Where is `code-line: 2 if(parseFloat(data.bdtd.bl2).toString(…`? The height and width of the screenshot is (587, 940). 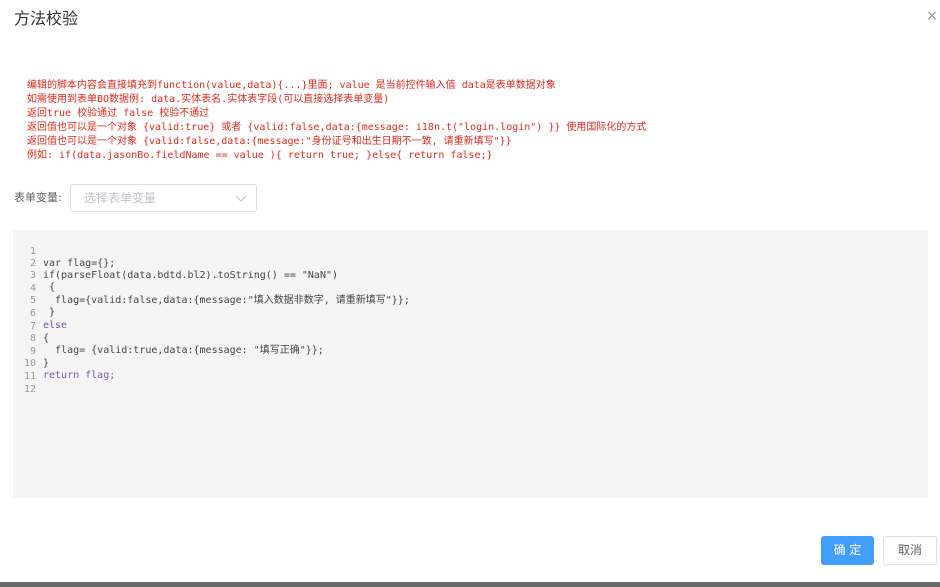
code-line: 2 if(parseFloat(data.bdtd.bl2).toString(… is located at coordinates (470, 263).